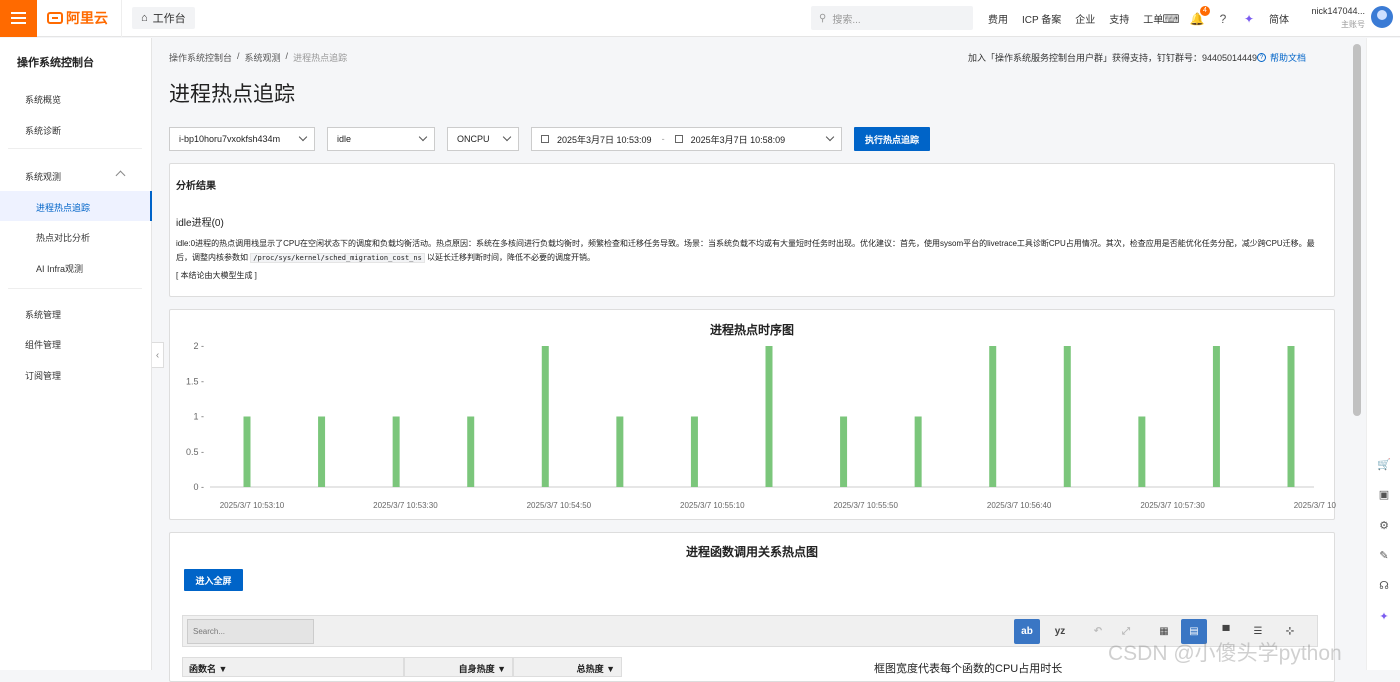 Image resolution: width=1400 pixels, height=682 pixels. I want to click on end-time: 2025年3月7日 10:58:09, so click(738, 139).